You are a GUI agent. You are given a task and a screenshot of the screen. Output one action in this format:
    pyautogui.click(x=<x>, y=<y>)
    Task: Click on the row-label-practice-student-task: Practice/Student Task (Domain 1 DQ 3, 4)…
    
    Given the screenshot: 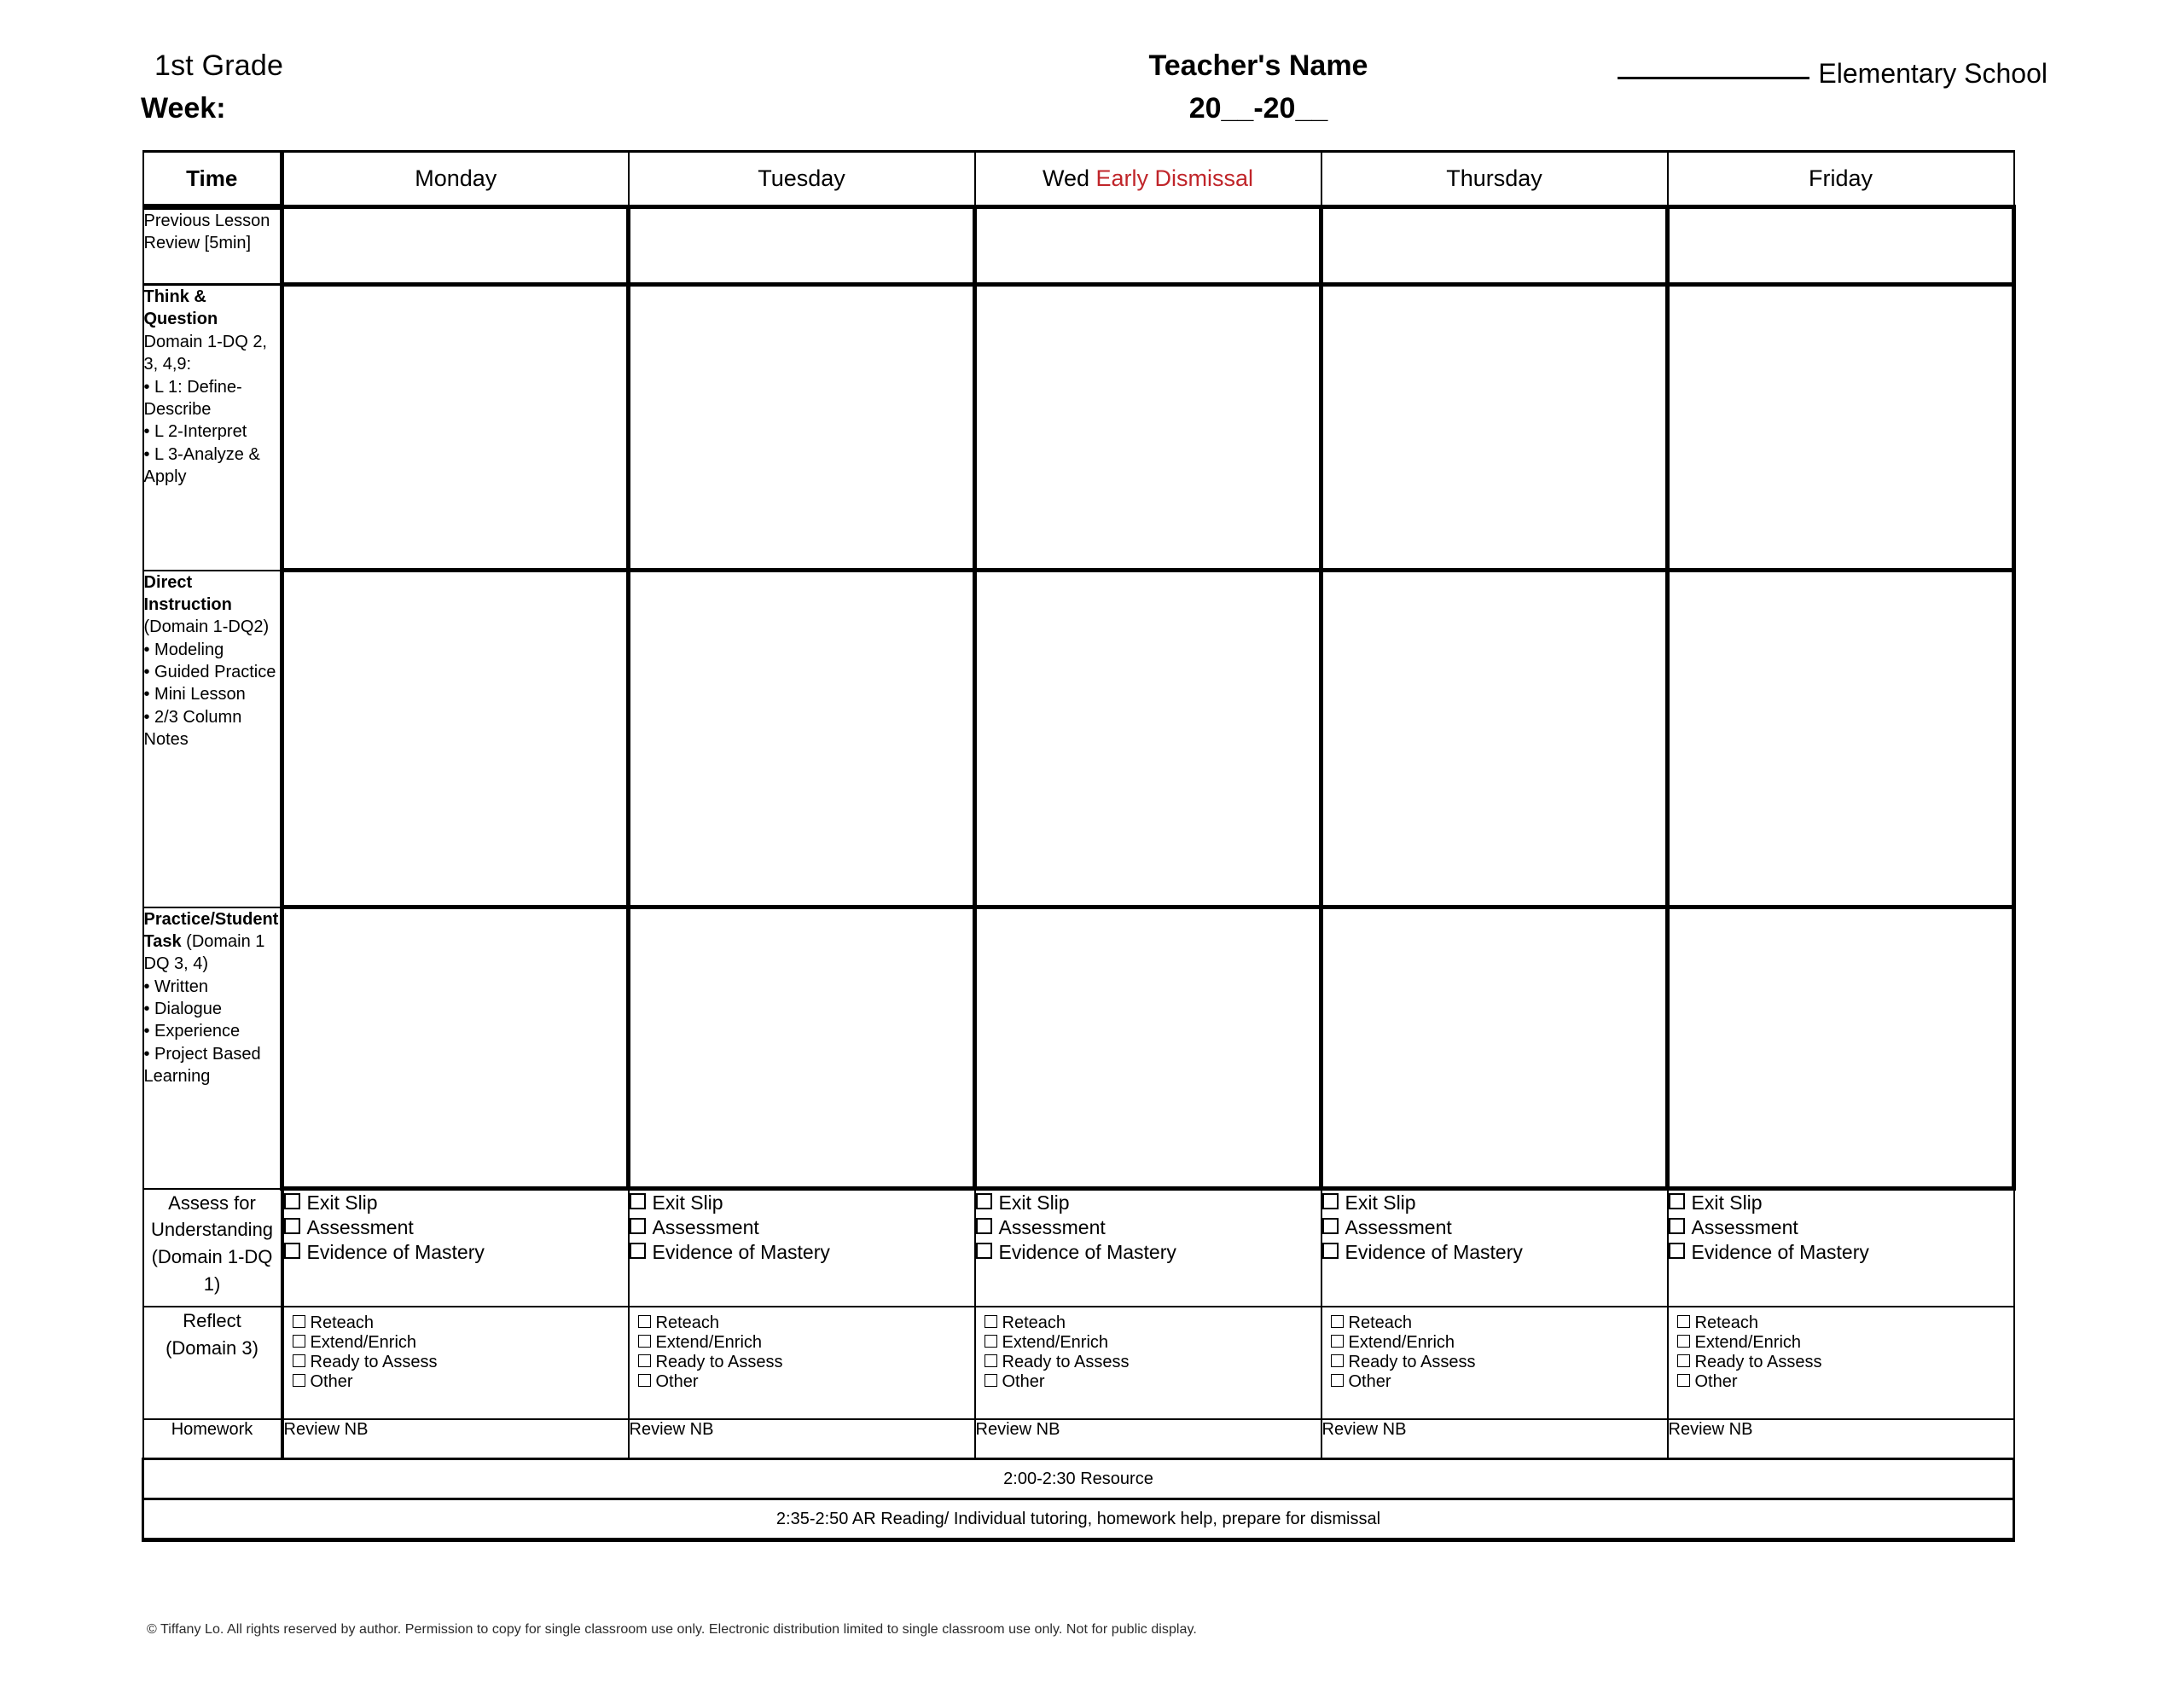 What is the action you would take?
    pyautogui.click(x=213, y=1048)
    